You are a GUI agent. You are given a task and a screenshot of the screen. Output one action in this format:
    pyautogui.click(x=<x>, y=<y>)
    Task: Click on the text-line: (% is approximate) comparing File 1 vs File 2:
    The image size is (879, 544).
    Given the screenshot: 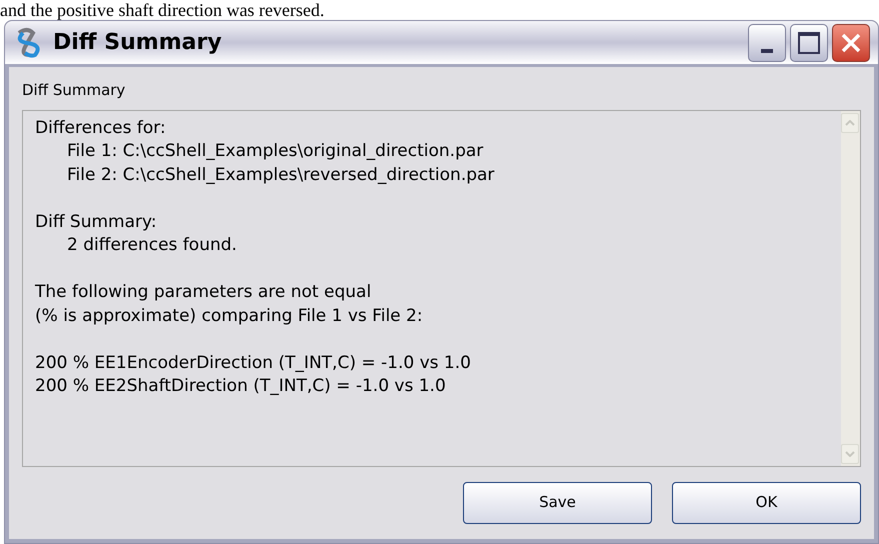 What is the action you would take?
    pyautogui.click(x=229, y=316)
    